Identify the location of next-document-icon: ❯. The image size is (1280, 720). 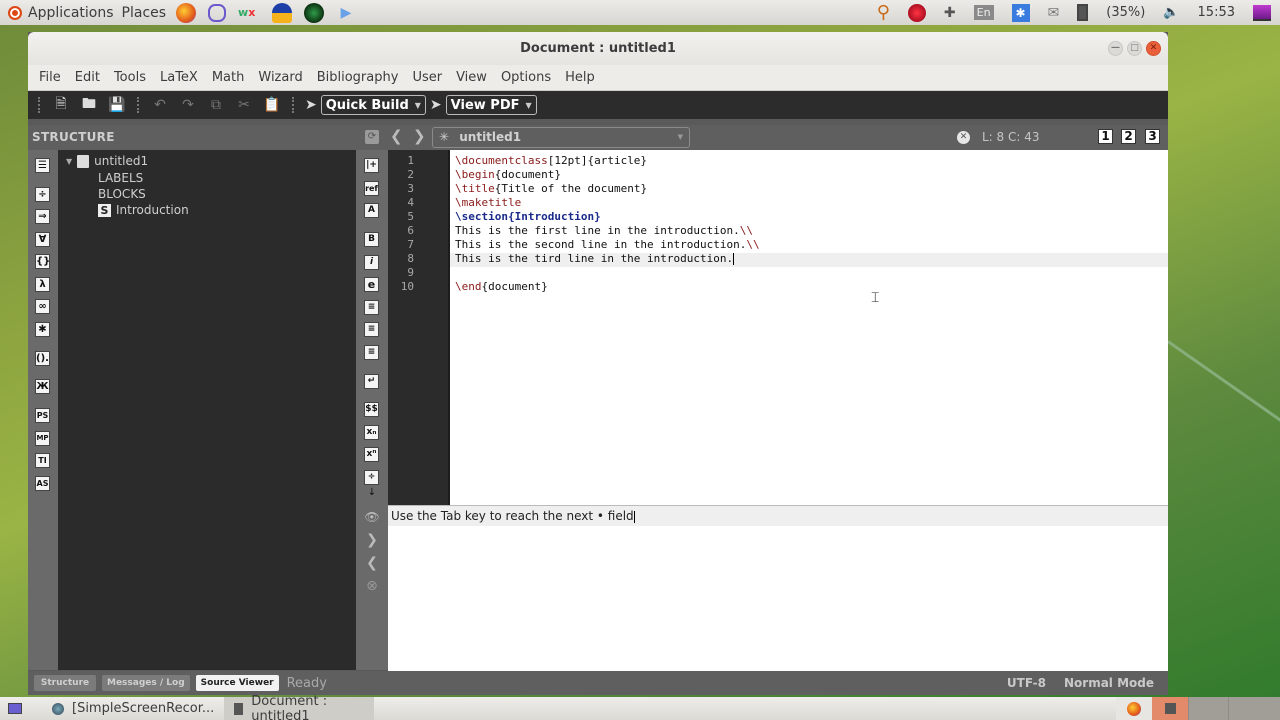
(419, 136).